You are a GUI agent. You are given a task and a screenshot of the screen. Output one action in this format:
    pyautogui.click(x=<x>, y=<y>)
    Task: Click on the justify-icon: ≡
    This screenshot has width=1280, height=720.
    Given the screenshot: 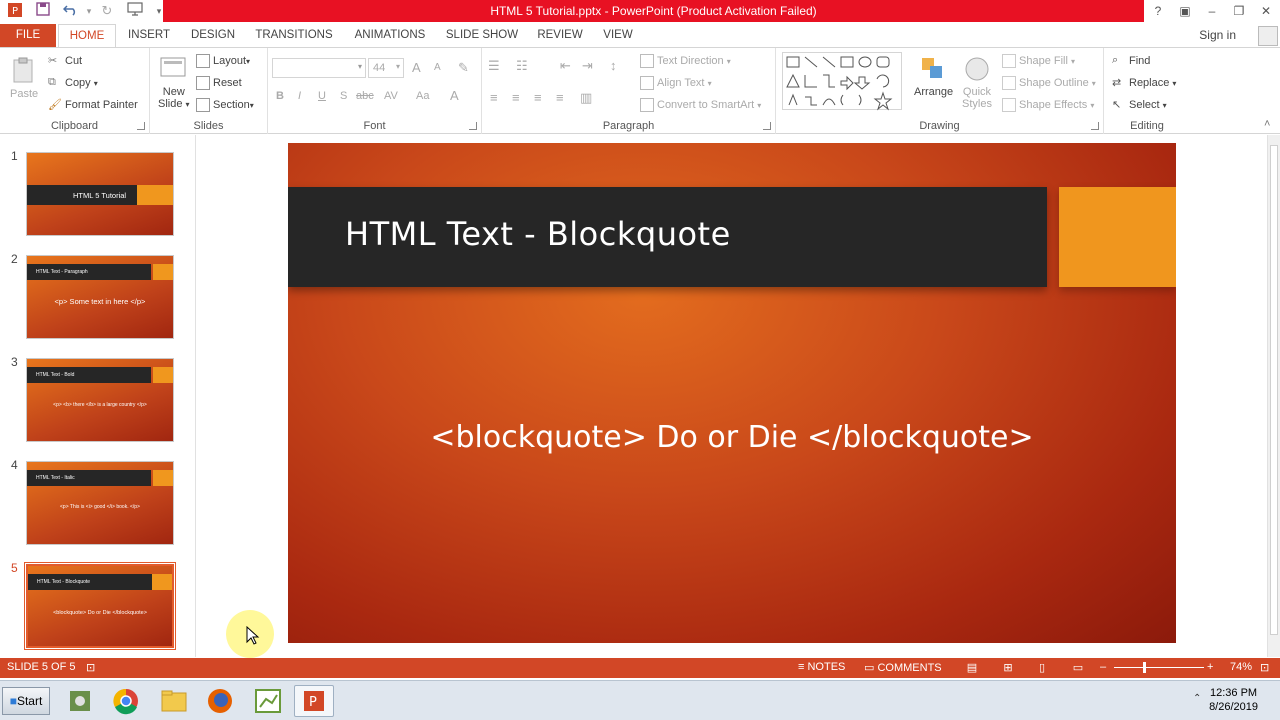 What is the action you would take?
    pyautogui.click(x=560, y=97)
    